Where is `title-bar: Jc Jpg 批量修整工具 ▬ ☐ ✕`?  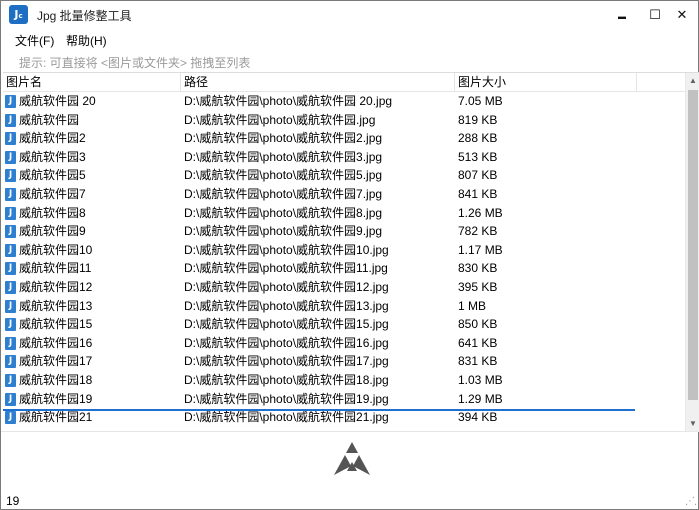 title-bar: Jc Jpg 批量修整工具 ▬ ☐ ✕ is located at coordinates (349, 14).